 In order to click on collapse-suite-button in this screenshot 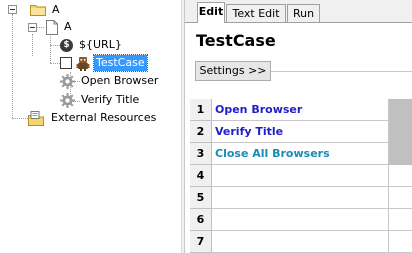, I will do `click(32, 27)`.